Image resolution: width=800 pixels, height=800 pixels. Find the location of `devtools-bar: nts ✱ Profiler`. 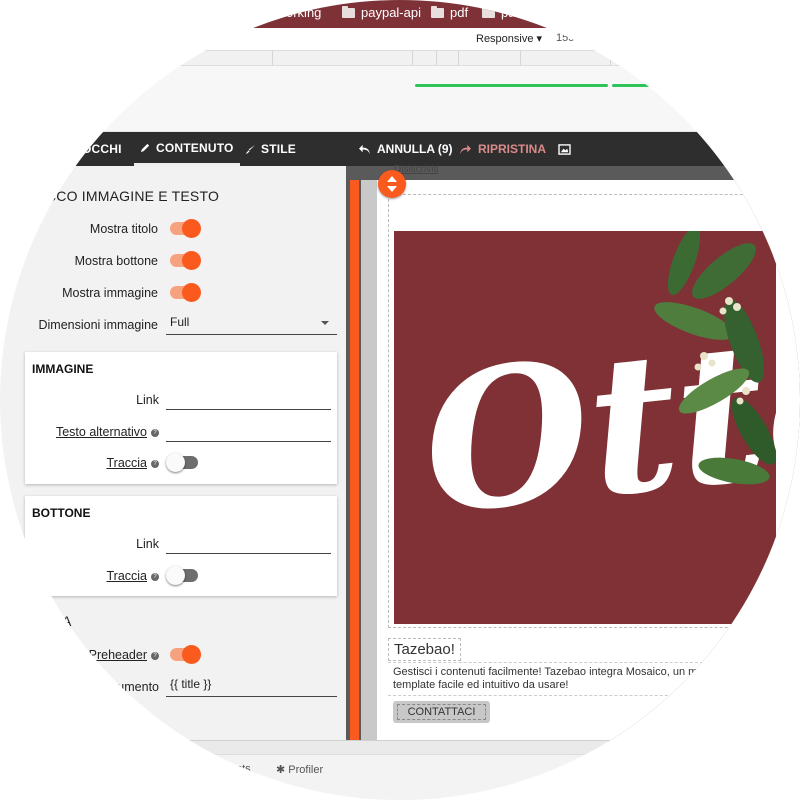

devtools-bar: nts ✱ Profiler is located at coordinates (400, 777).